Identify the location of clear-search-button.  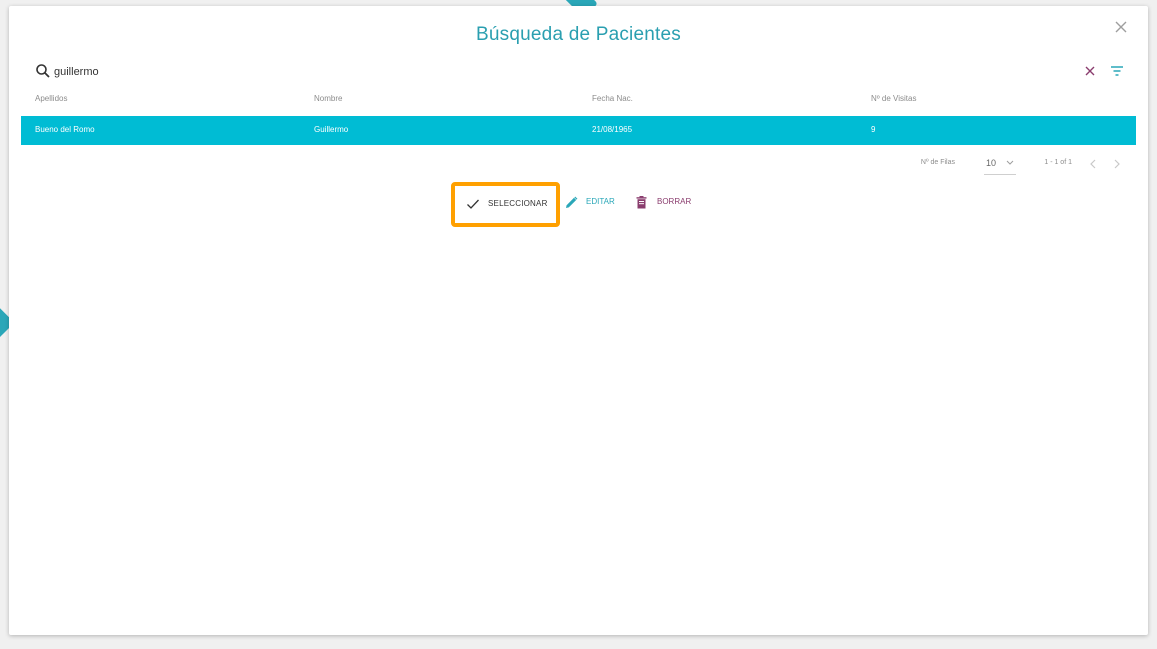
(1090, 71).